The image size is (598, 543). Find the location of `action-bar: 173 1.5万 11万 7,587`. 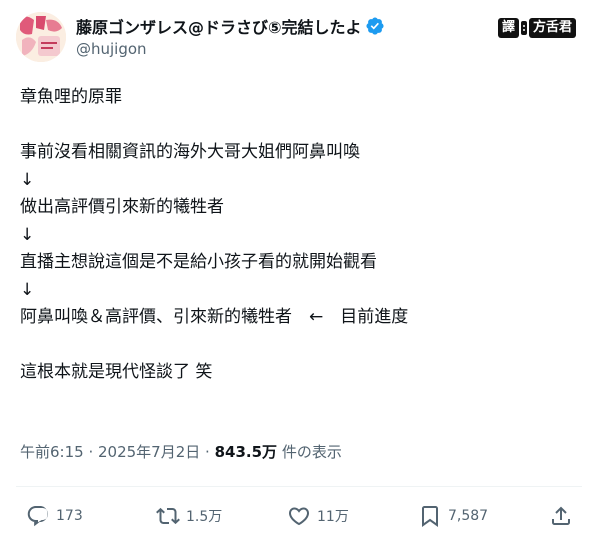

action-bar: 173 1.5万 11万 7,587 is located at coordinates (299, 516).